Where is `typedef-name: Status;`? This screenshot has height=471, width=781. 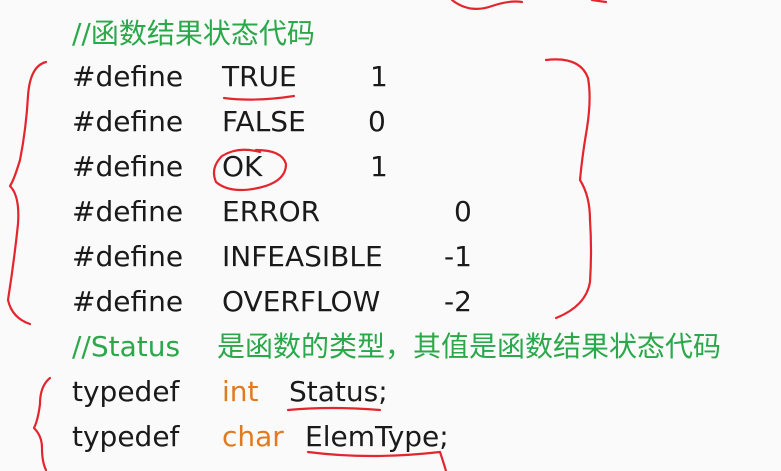
typedef-name: Status; is located at coordinates (338, 391).